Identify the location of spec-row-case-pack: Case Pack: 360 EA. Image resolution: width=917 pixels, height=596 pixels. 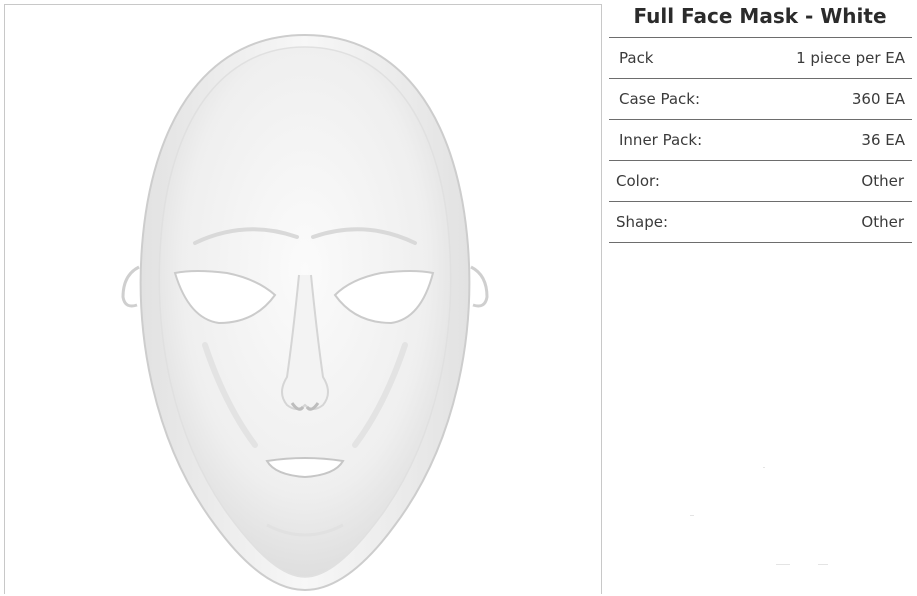
(760, 99).